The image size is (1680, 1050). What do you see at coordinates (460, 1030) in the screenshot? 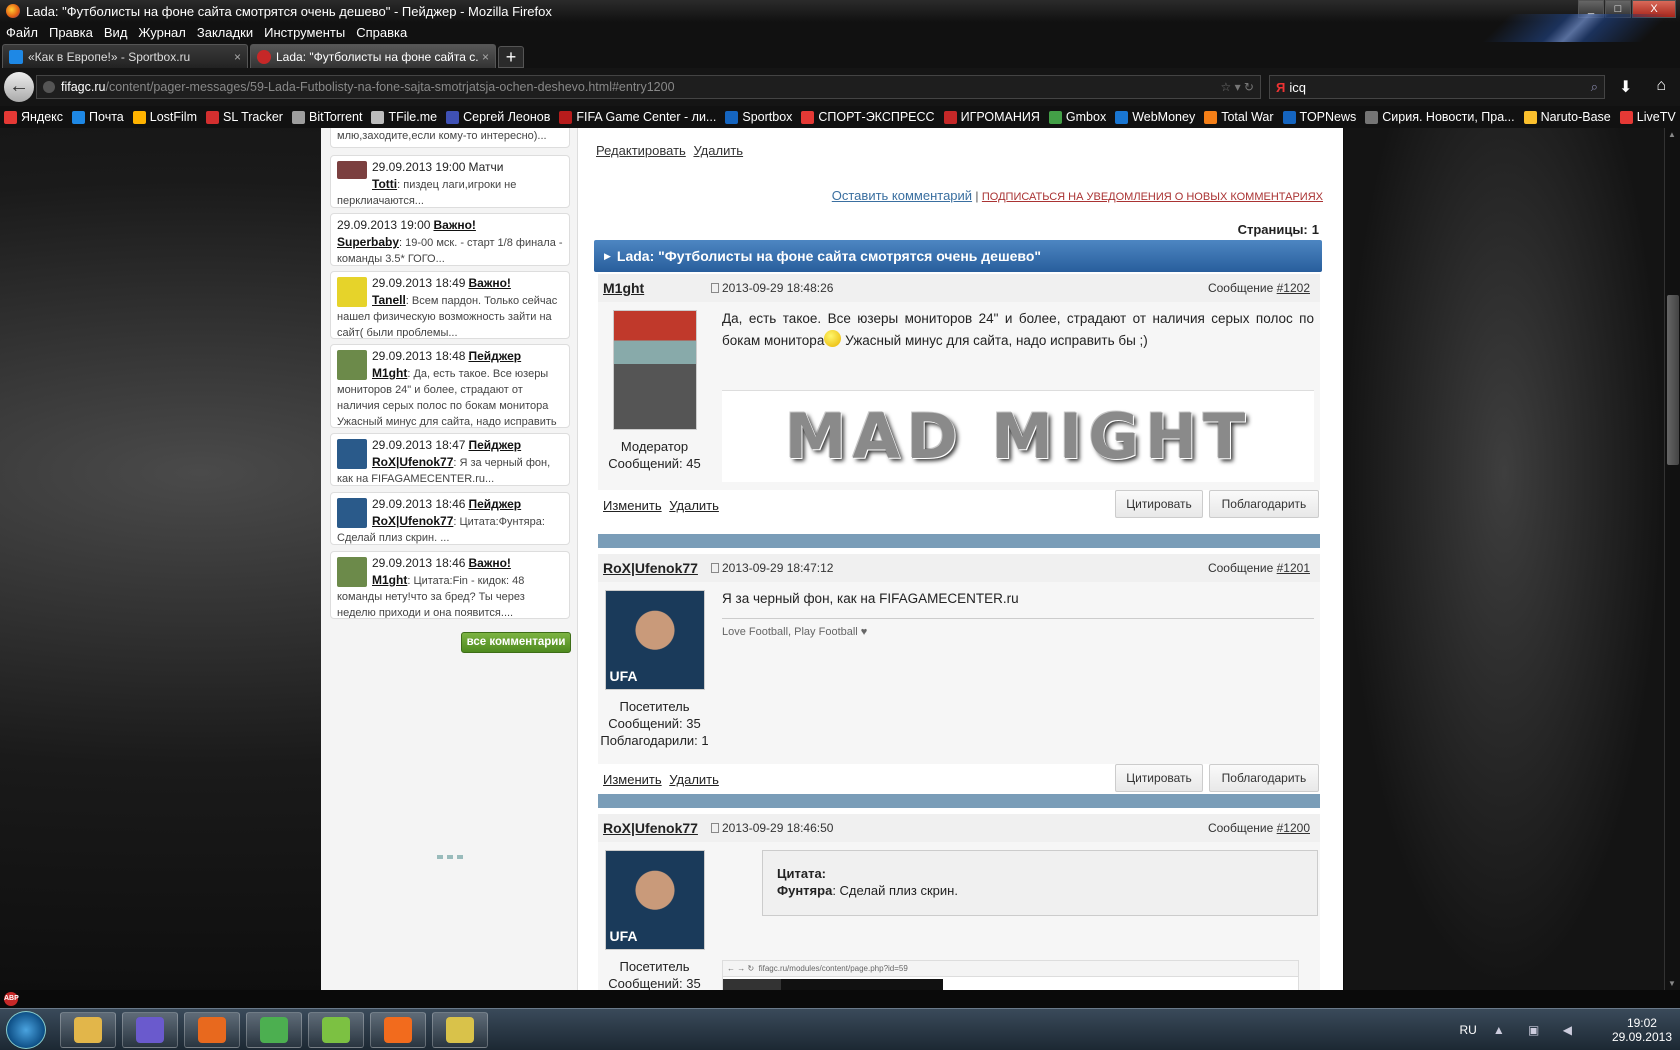
I see `taskbar-game-button` at bounding box center [460, 1030].